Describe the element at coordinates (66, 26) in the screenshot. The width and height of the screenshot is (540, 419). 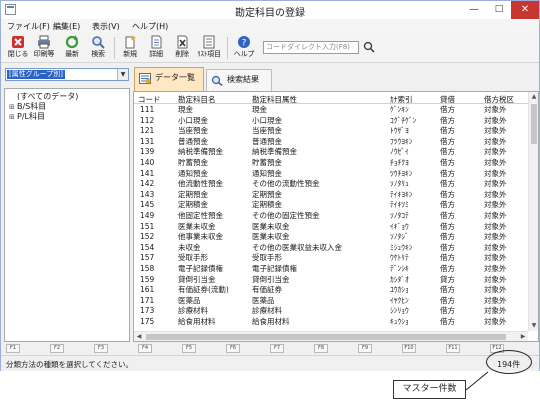
I see `menu-edit: 編集(E)` at that location.